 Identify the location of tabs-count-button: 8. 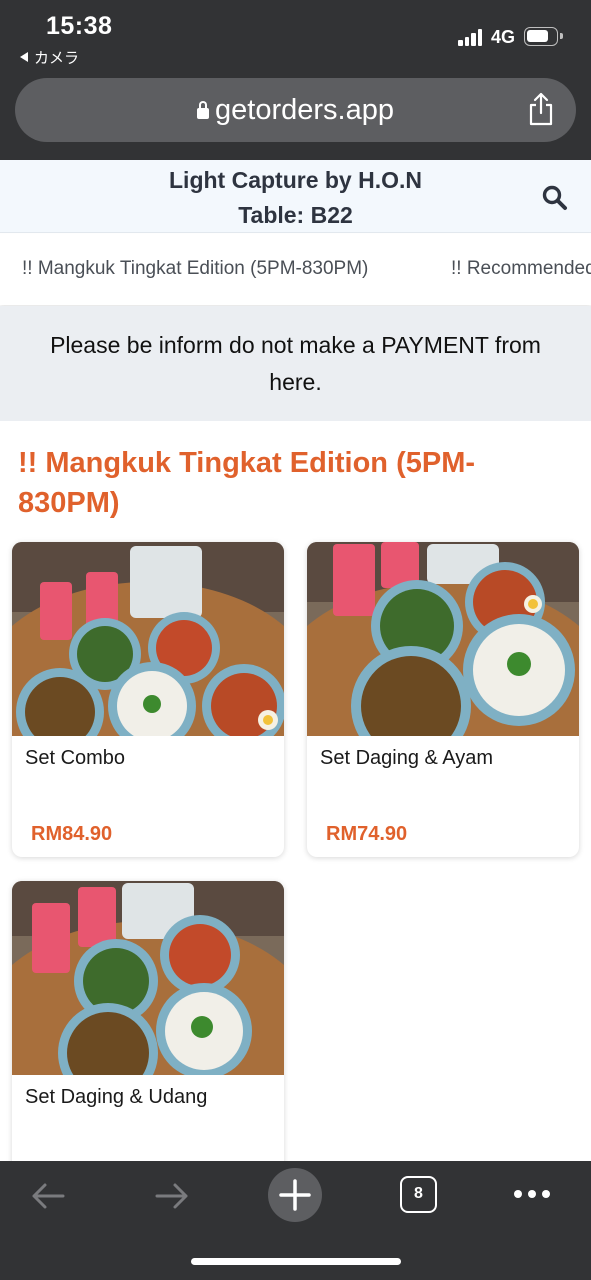
(418, 1194).